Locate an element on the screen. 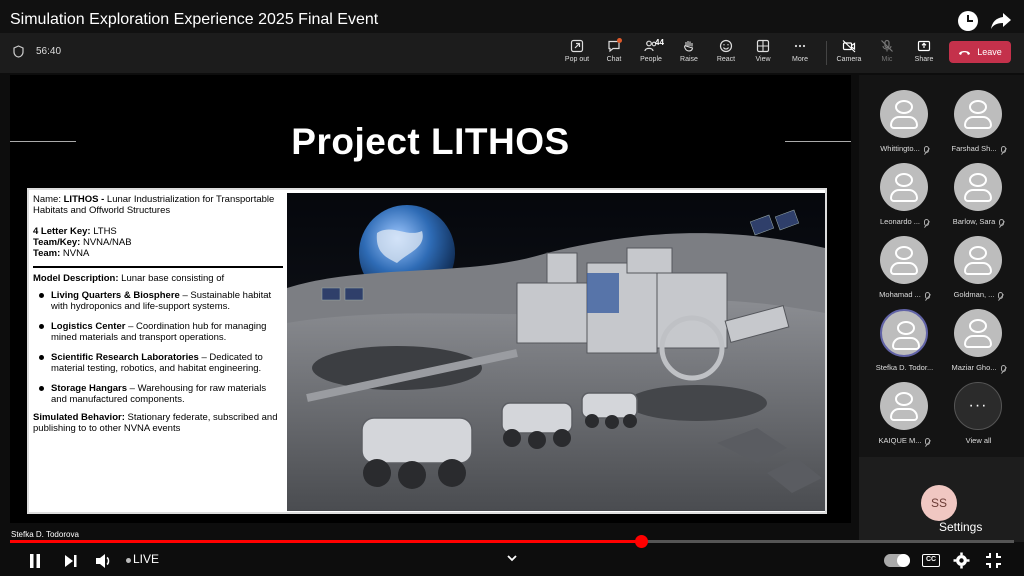 The height and width of the screenshot is (576, 1024). chat-label: Chat is located at coordinates (614, 59).